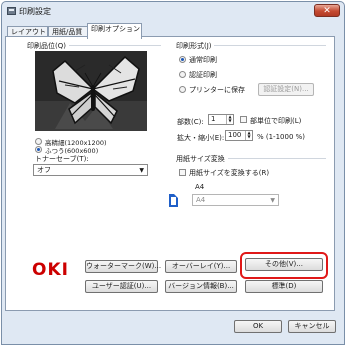 This screenshot has width=346, height=346. Describe the element at coordinates (50, 270) in the screenshot. I see `oki-logo: OKI` at that location.